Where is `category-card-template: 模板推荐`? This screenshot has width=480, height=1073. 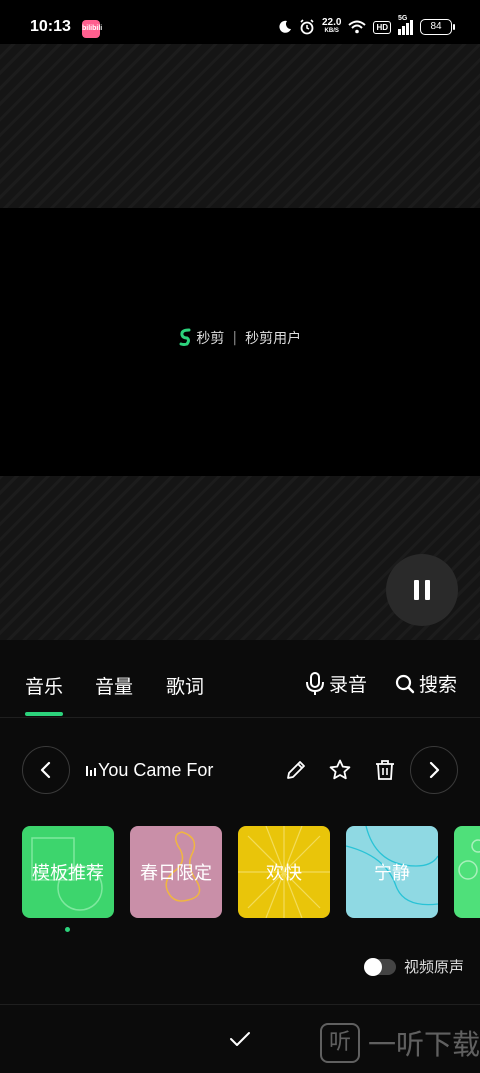 category-card-template: 模板推荐 is located at coordinates (68, 872).